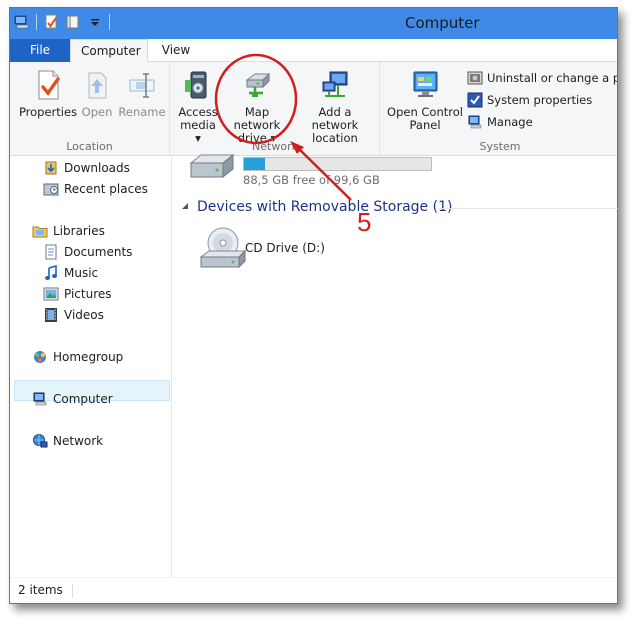 The width and height of the screenshot is (640, 626). Describe the element at coordinates (81, 273) in the screenshot. I see `nav-label-music: Music` at that location.